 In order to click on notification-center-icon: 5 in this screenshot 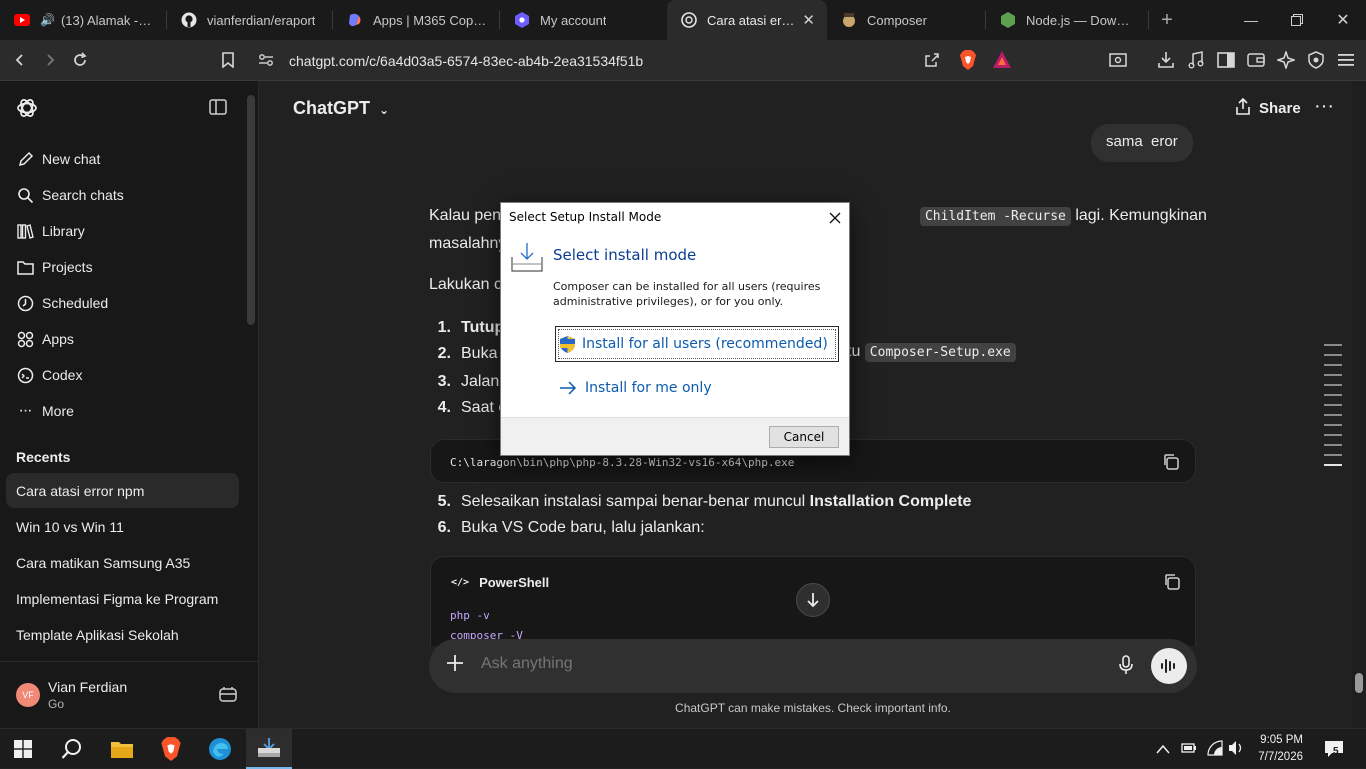, I will do `click(1334, 751)`.